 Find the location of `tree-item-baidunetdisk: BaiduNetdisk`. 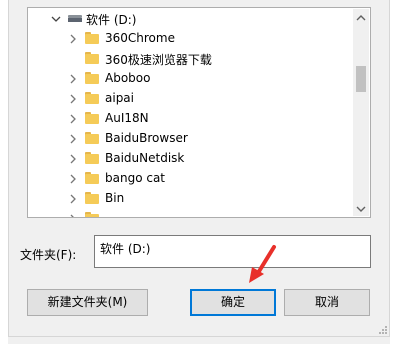

tree-item-baidunetdisk: BaiduNetdisk is located at coordinates (190, 159).